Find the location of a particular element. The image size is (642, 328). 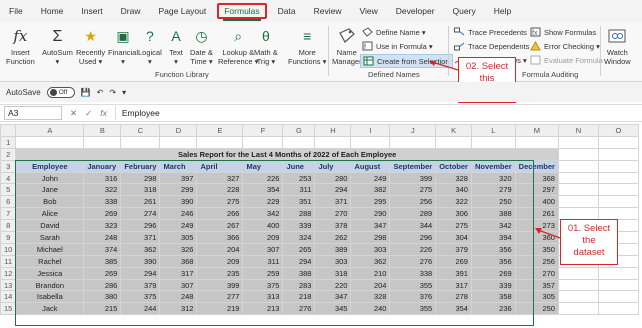

sales-value-cell: 379 is located at coordinates (140, 285).